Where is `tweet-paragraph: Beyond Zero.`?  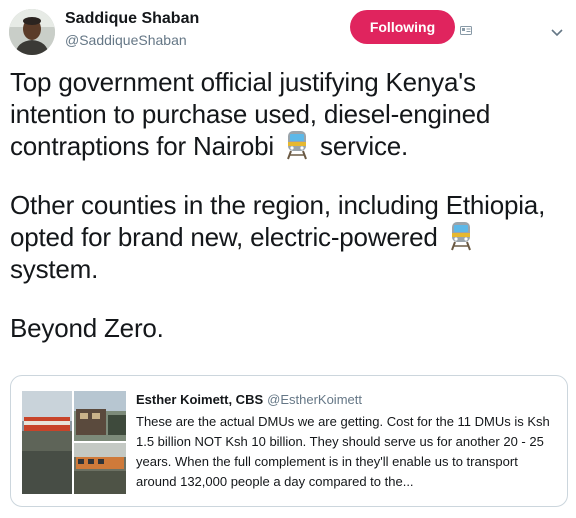
tweet-paragraph: Beyond Zero. is located at coordinates (288, 328).